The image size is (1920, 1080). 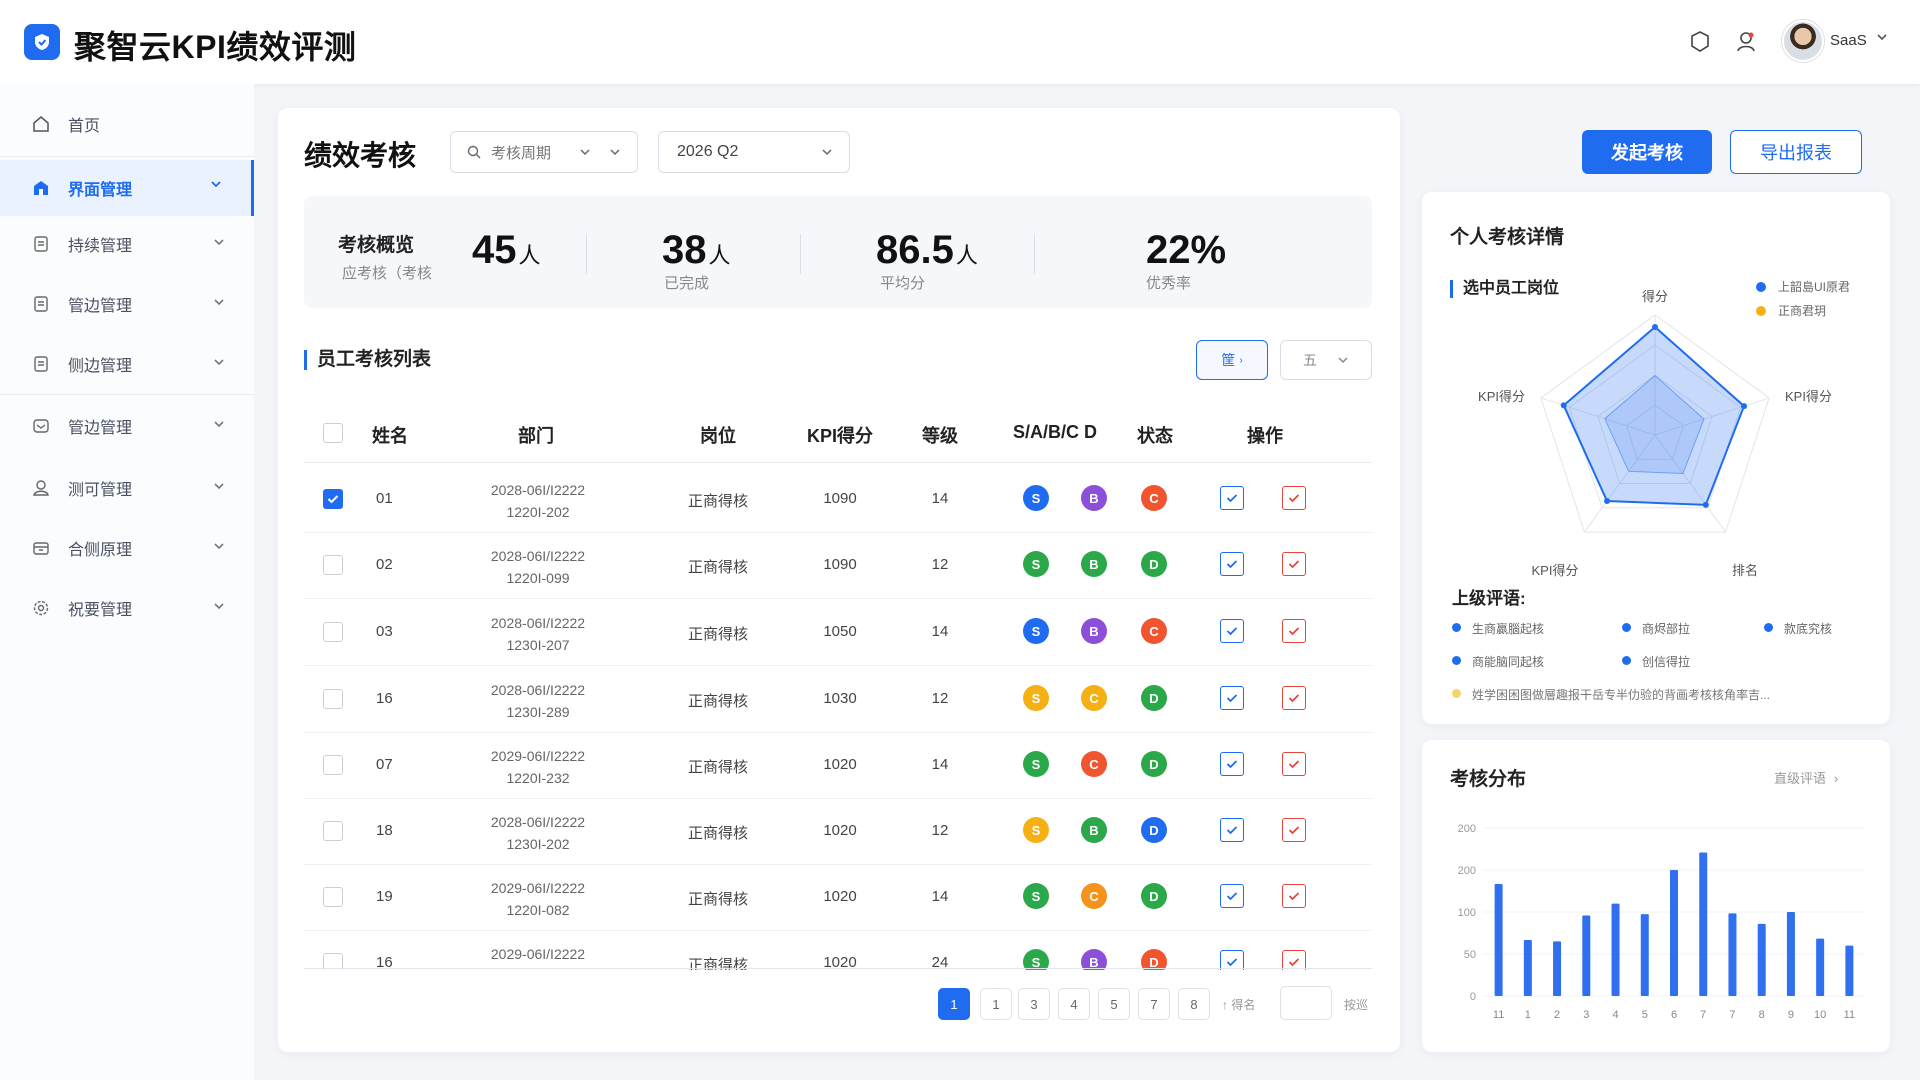 What do you see at coordinates (384, 830) in the screenshot?
I see `cell-name: 18` at bounding box center [384, 830].